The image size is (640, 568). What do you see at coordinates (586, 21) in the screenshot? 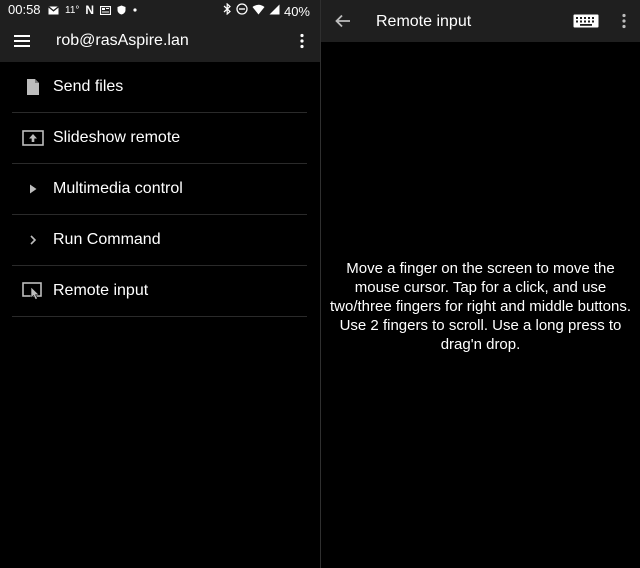
I see `keyboard-icon` at bounding box center [586, 21].